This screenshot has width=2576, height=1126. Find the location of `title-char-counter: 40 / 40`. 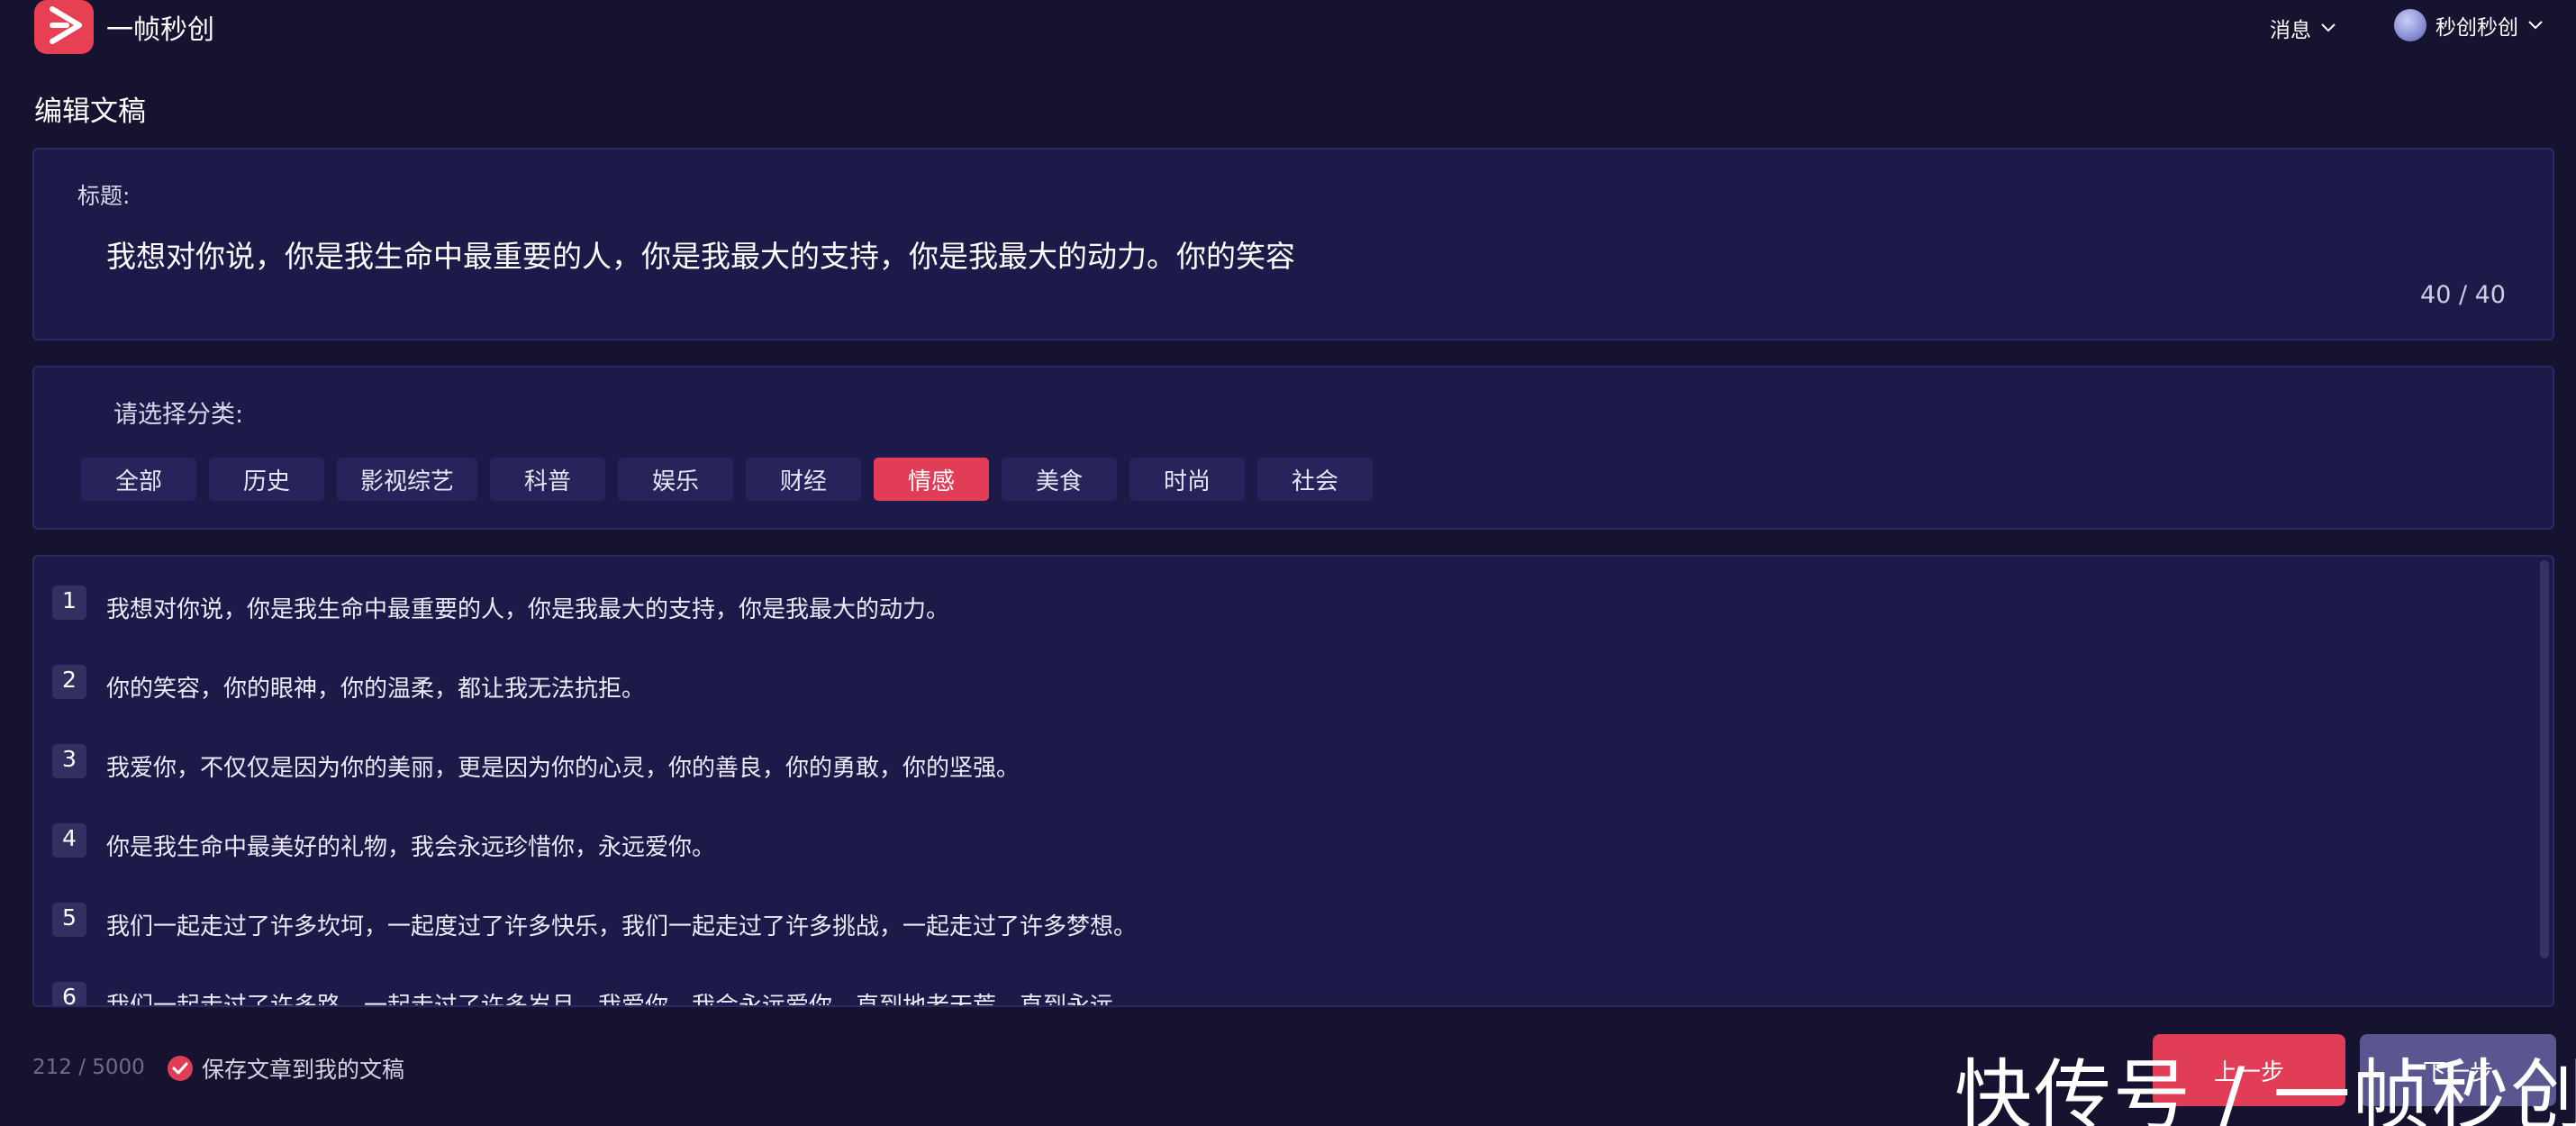

title-char-counter: 40 / 40 is located at coordinates (2463, 295).